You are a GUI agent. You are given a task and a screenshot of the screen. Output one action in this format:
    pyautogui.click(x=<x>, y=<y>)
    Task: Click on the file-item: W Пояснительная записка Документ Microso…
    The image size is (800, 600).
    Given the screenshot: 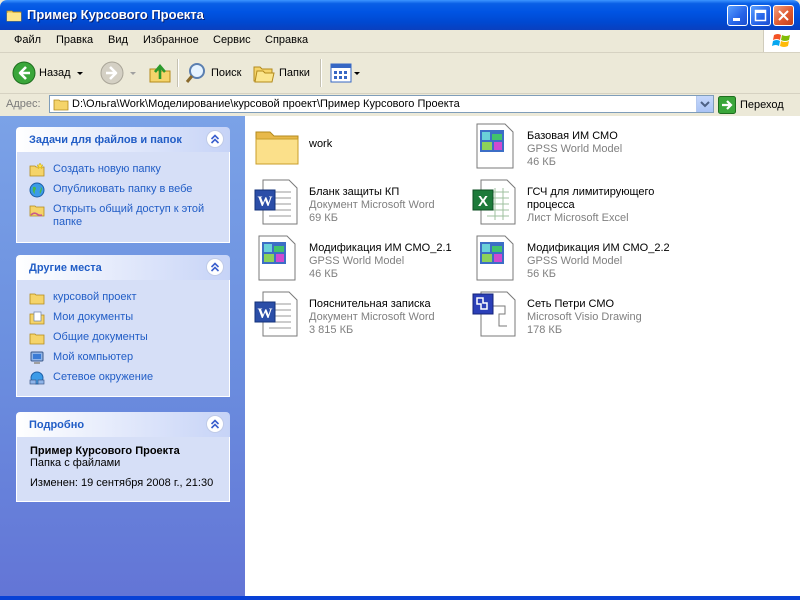 What is the action you would take?
    pyautogui.click(x=362, y=315)
    